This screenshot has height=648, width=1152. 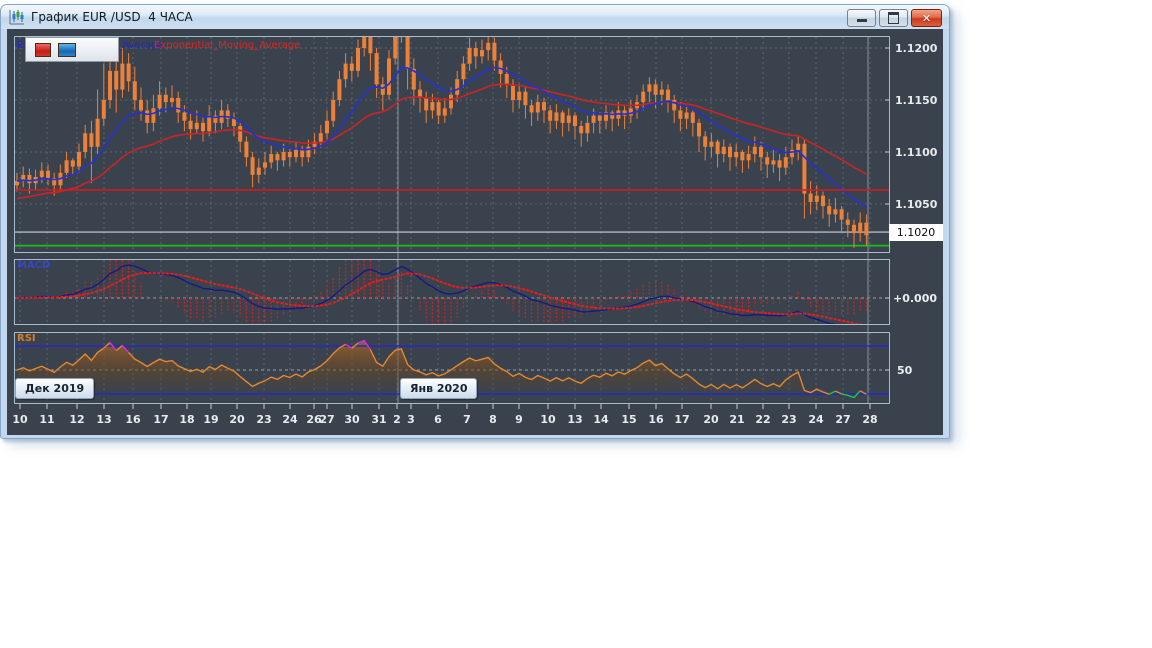 I want to click on restore-icon, so click(x=893, y=18).